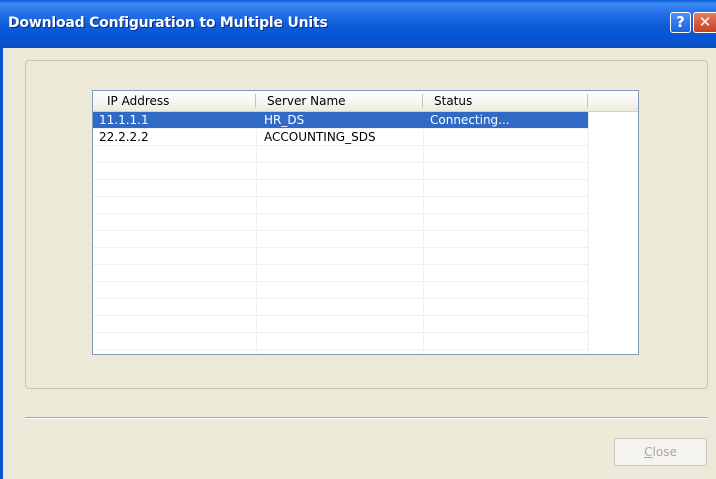 The height and width of the screenshot is (479, 716). I want to click on footer-separator, so click(366, 418).